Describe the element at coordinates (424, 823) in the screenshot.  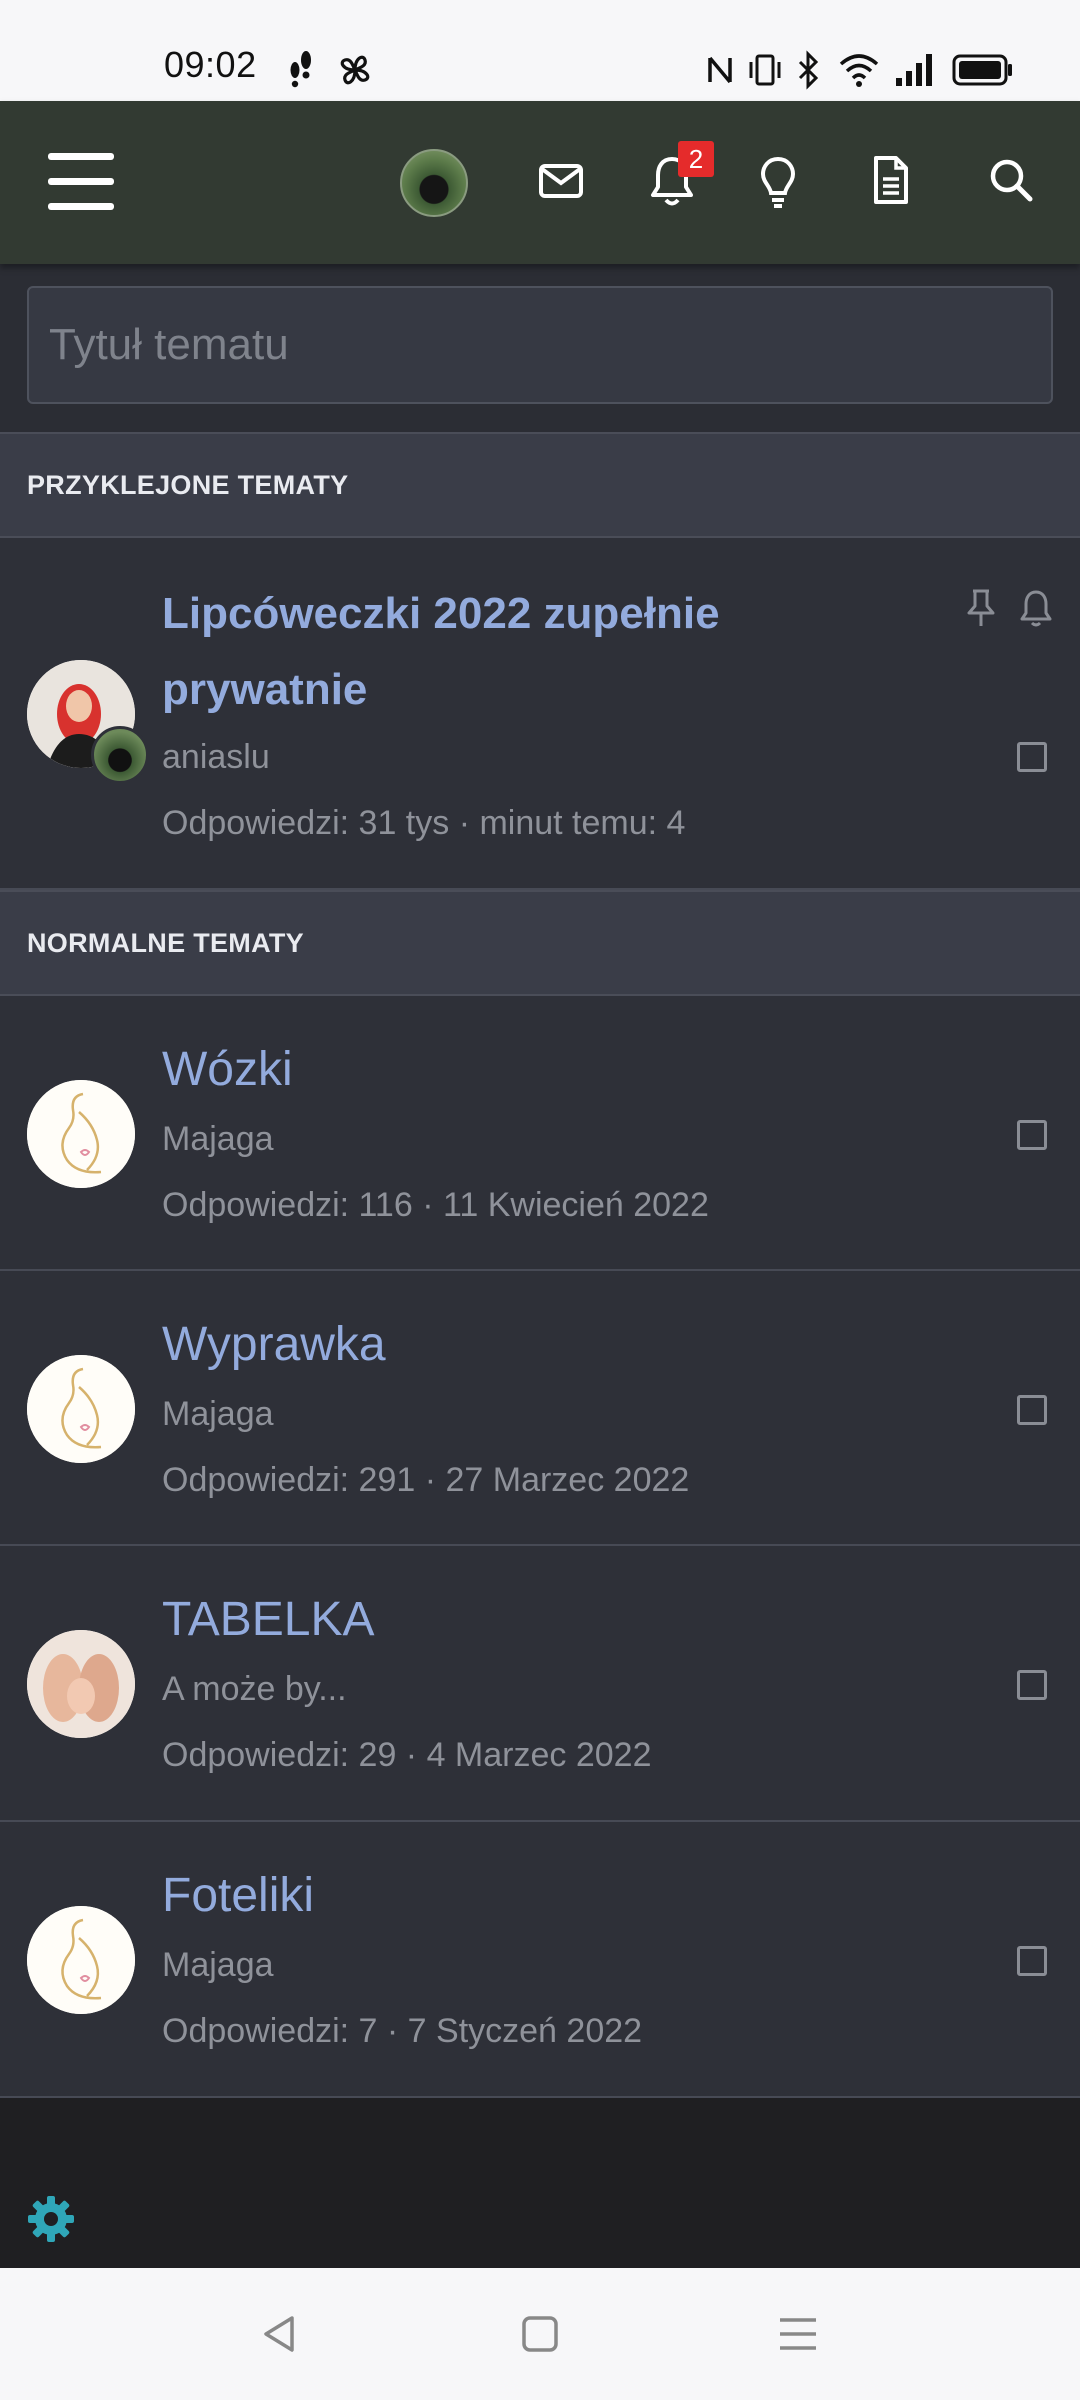
I see `thread-meta: Odpowiedzi: 31 tys · minut temu: 4` at that location.